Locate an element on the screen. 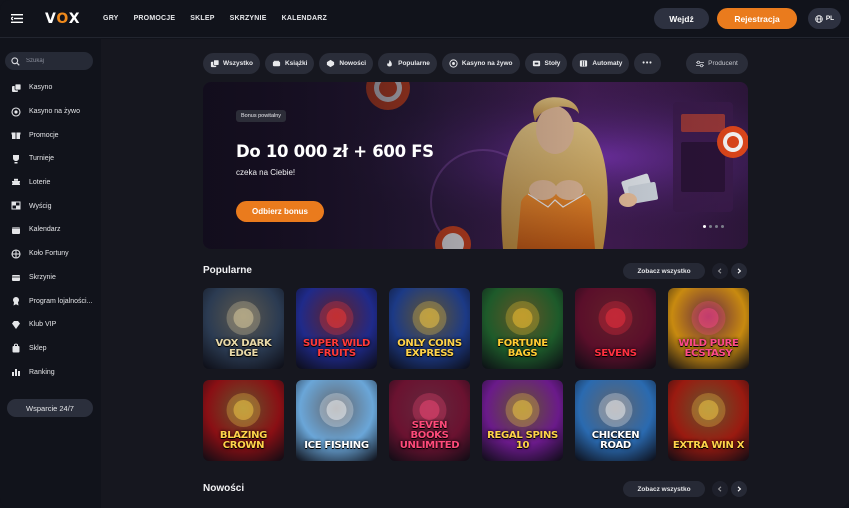  claim-bonus-button: Odbierz bonus is located at coordinates (280, 211).